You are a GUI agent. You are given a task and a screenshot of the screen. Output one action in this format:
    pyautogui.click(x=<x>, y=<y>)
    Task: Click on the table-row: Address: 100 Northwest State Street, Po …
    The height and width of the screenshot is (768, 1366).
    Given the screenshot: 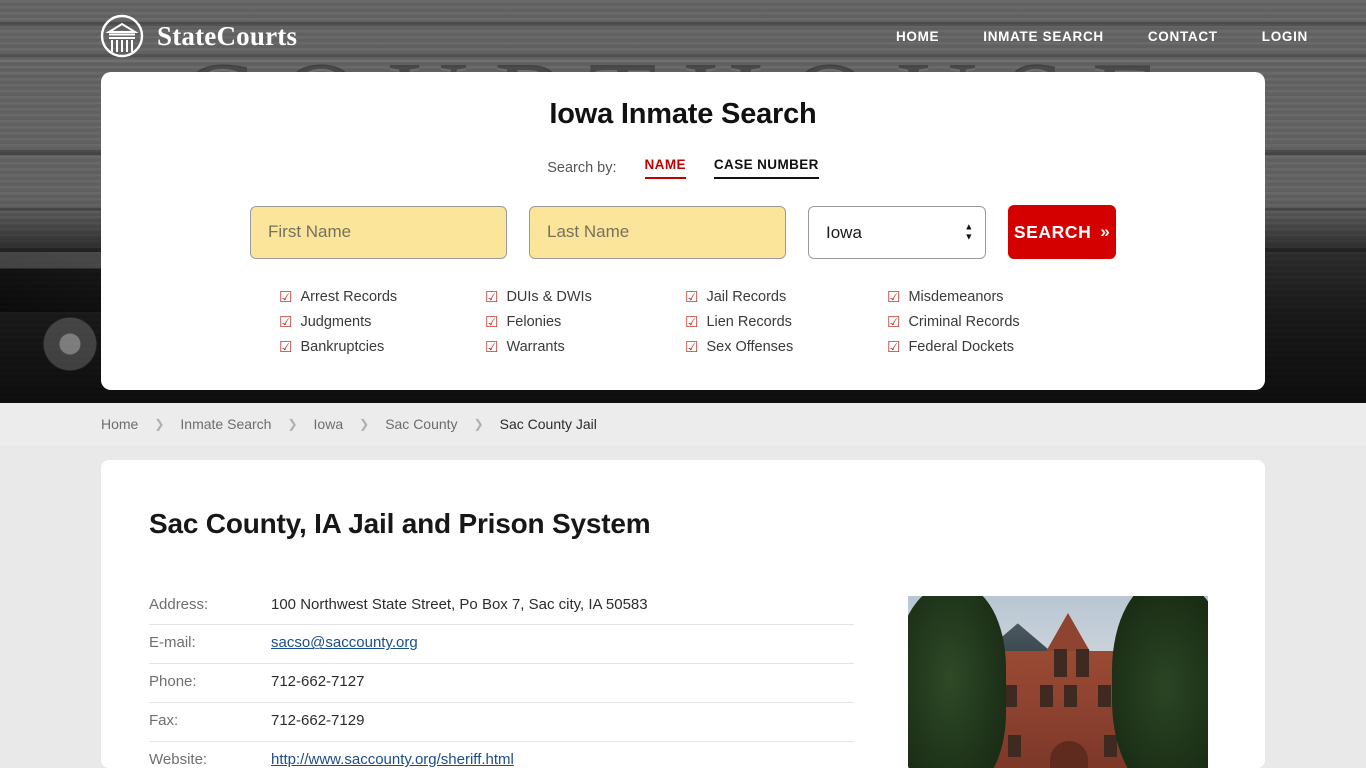 What is the action you would take?
    pyautogui.click(x=501, y=610)
    